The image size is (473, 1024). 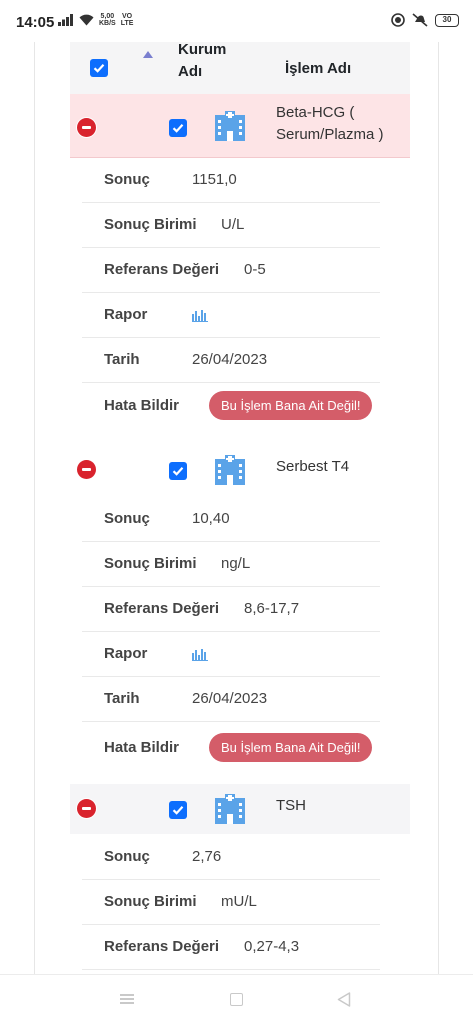 What do you see at coordinates (99, 68) in the screenshot?
I see `select-all-checkbox` at bounding box center [99, 68].